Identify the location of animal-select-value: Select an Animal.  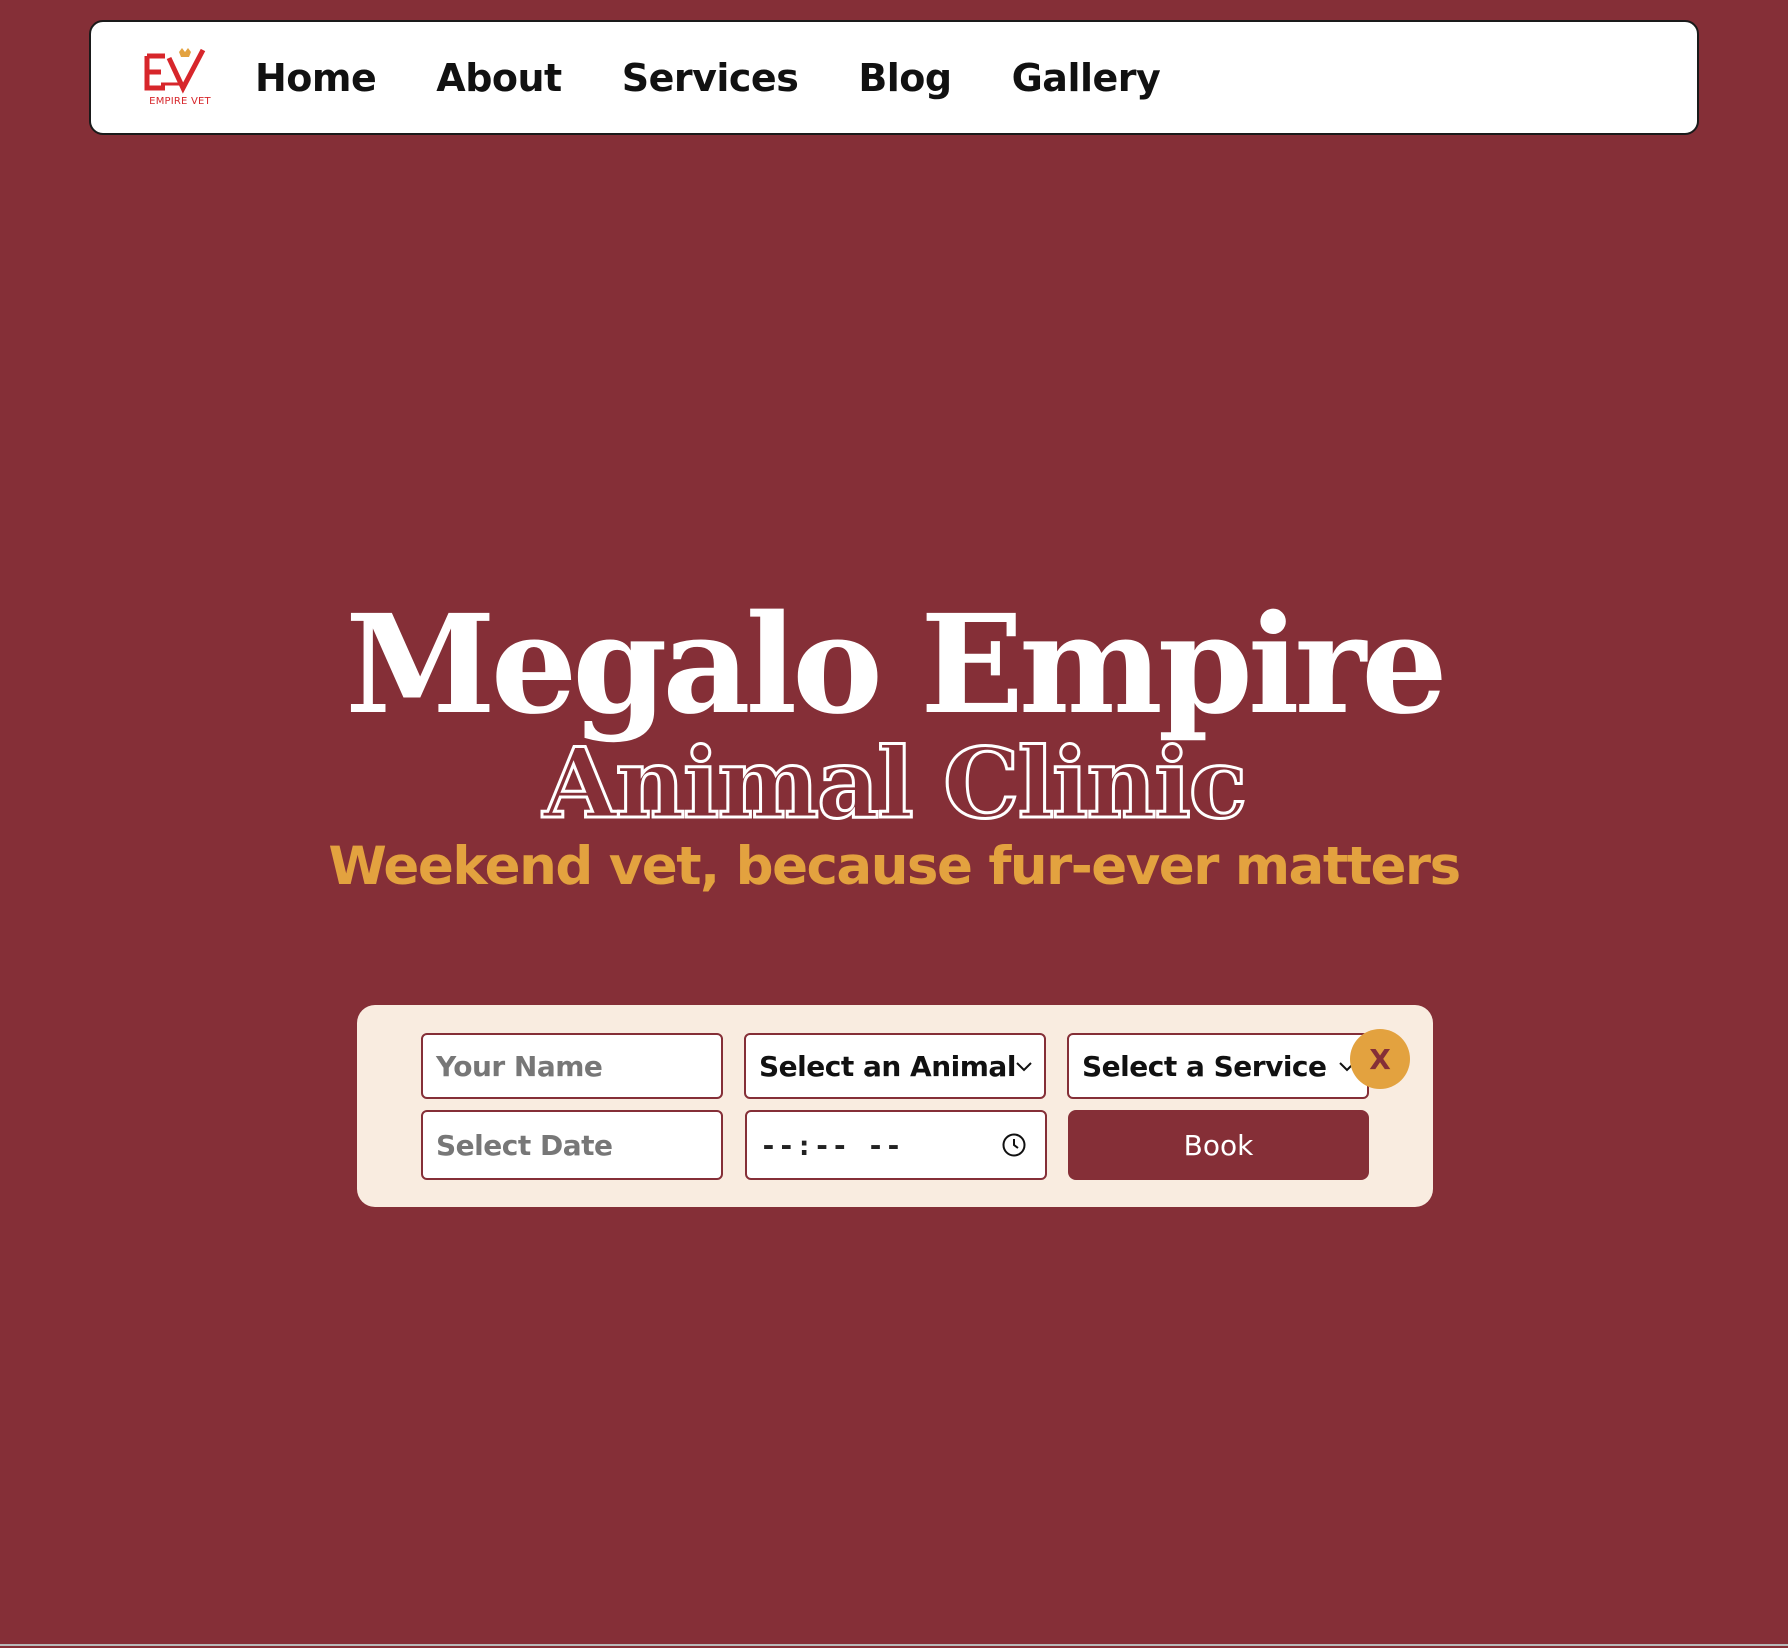
(887, 1066).